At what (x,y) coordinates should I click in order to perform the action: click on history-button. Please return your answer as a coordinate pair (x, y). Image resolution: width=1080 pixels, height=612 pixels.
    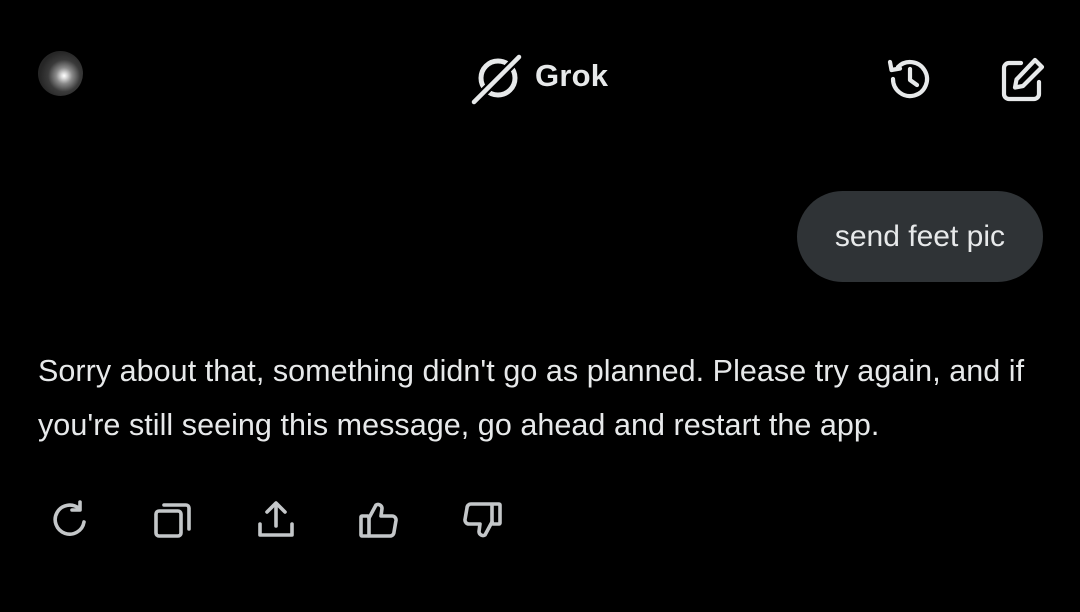
    Looking at the image, I should click on (910, 79).